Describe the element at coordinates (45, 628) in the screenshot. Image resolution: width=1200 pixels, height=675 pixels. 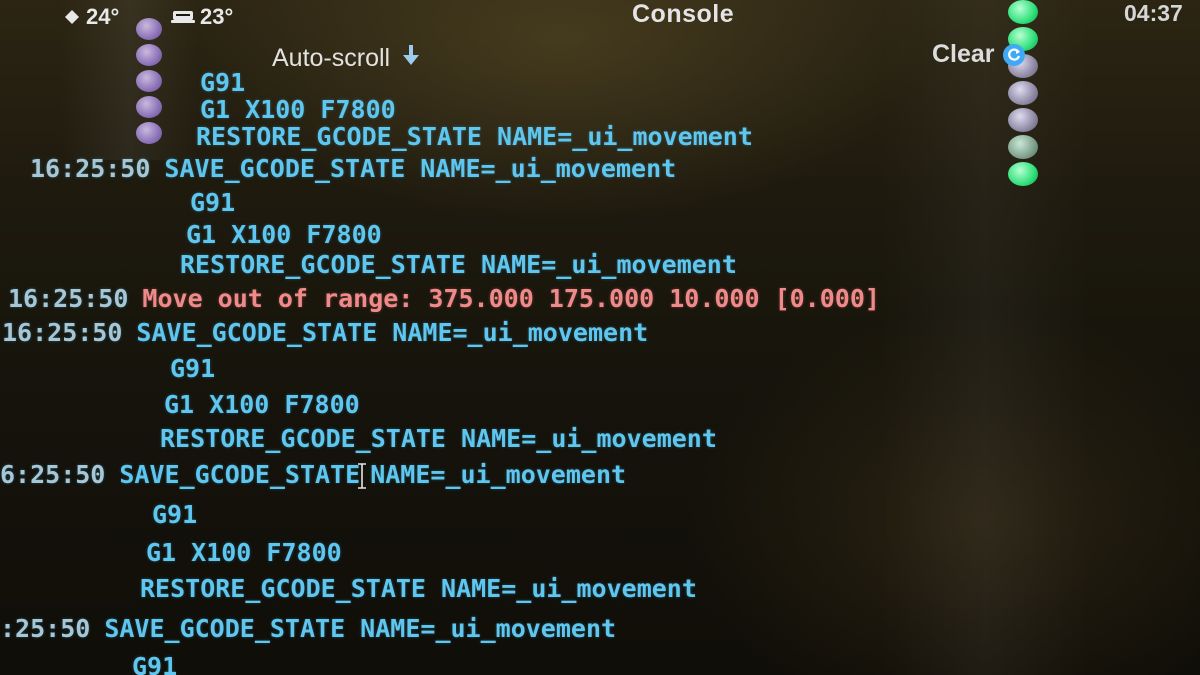
I see `log-timestamp: :25:50` at that location.